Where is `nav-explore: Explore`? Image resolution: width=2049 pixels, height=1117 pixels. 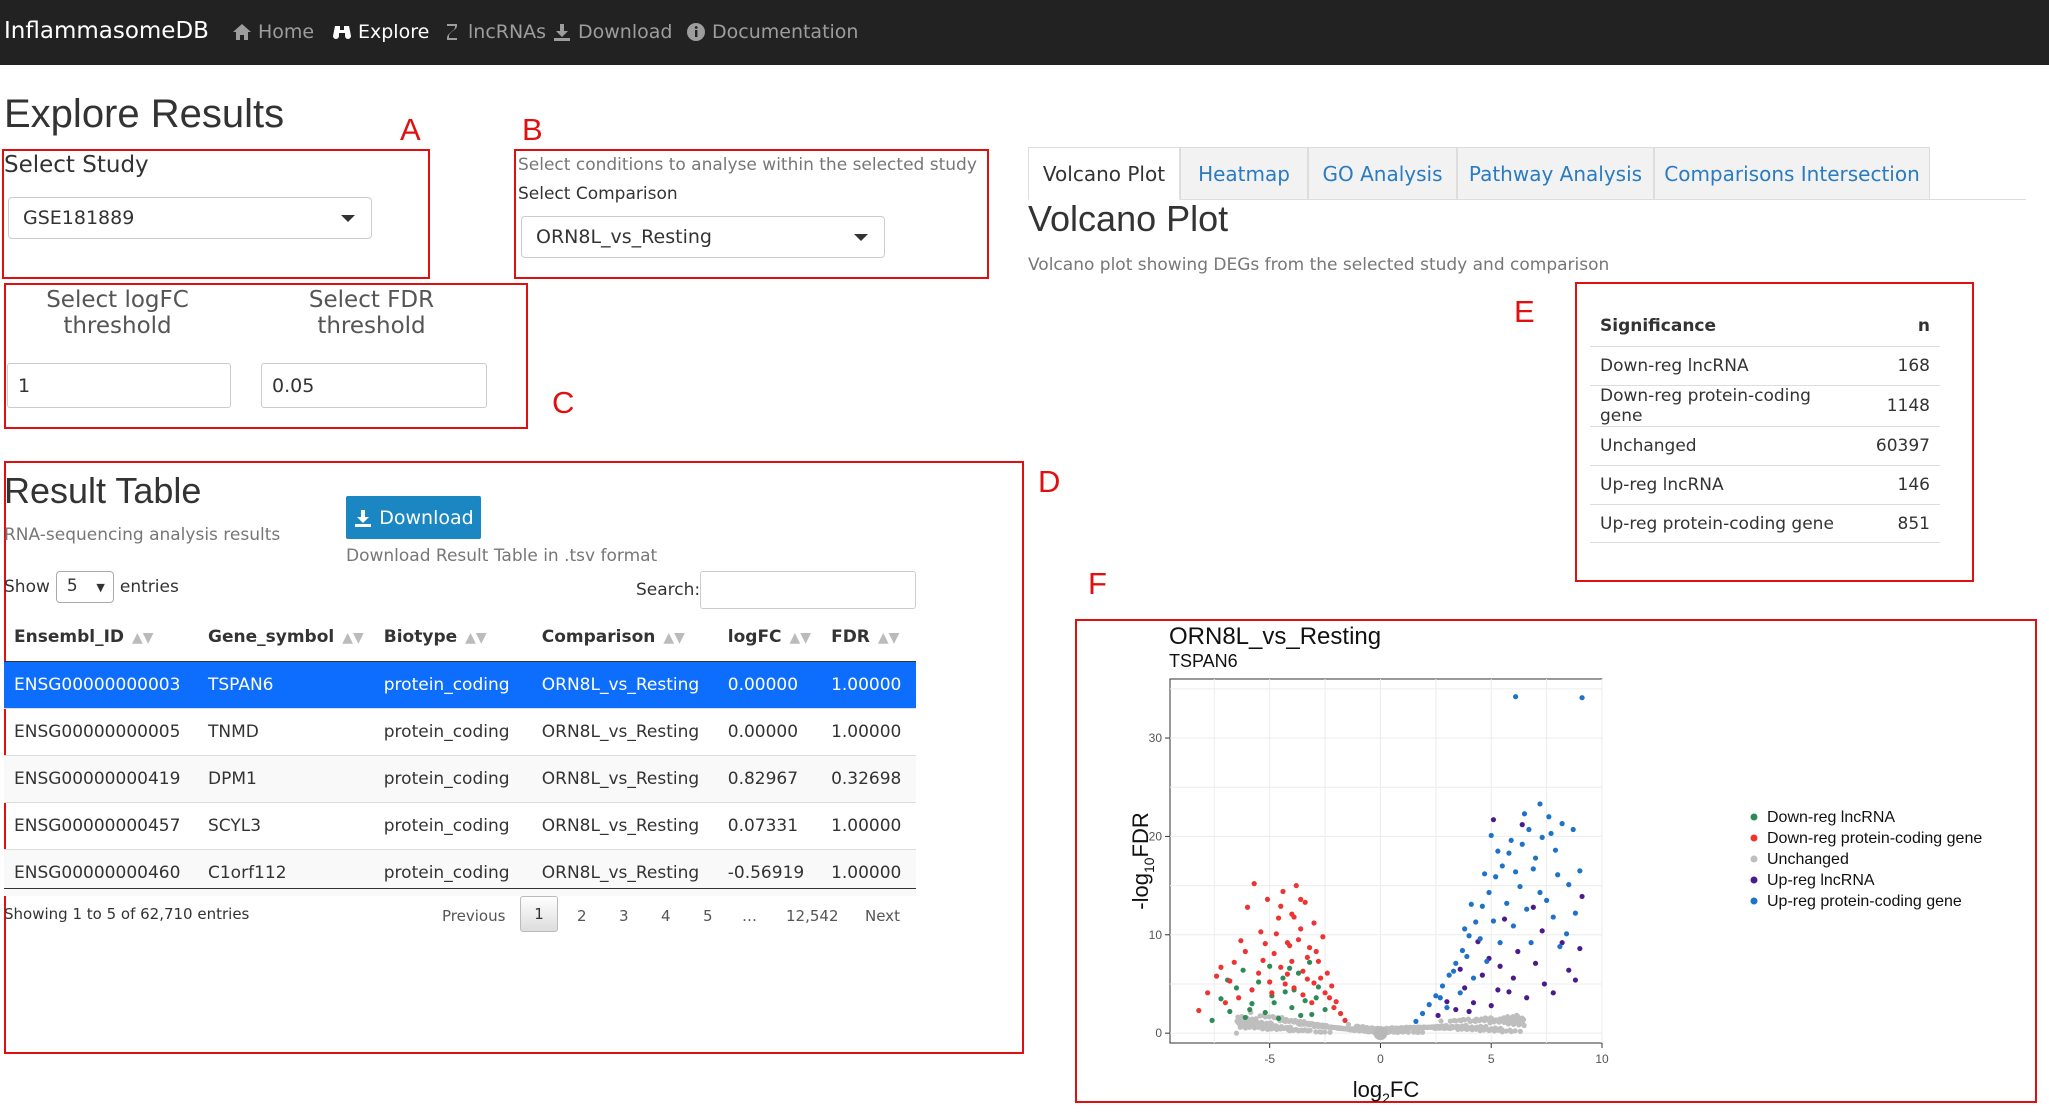 nav-explore: Explore is located at coordinates (380, 32).